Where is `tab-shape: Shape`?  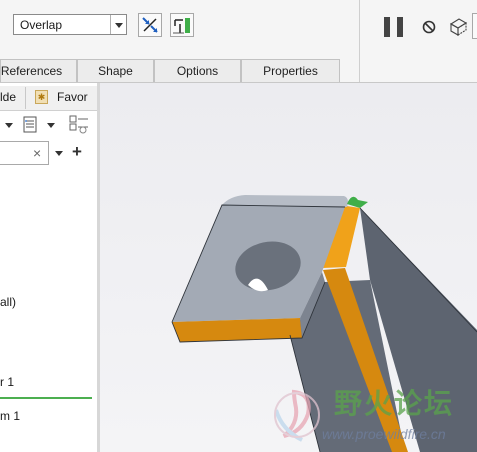 tab-shape: Shape is located at coordinates (115, 70).